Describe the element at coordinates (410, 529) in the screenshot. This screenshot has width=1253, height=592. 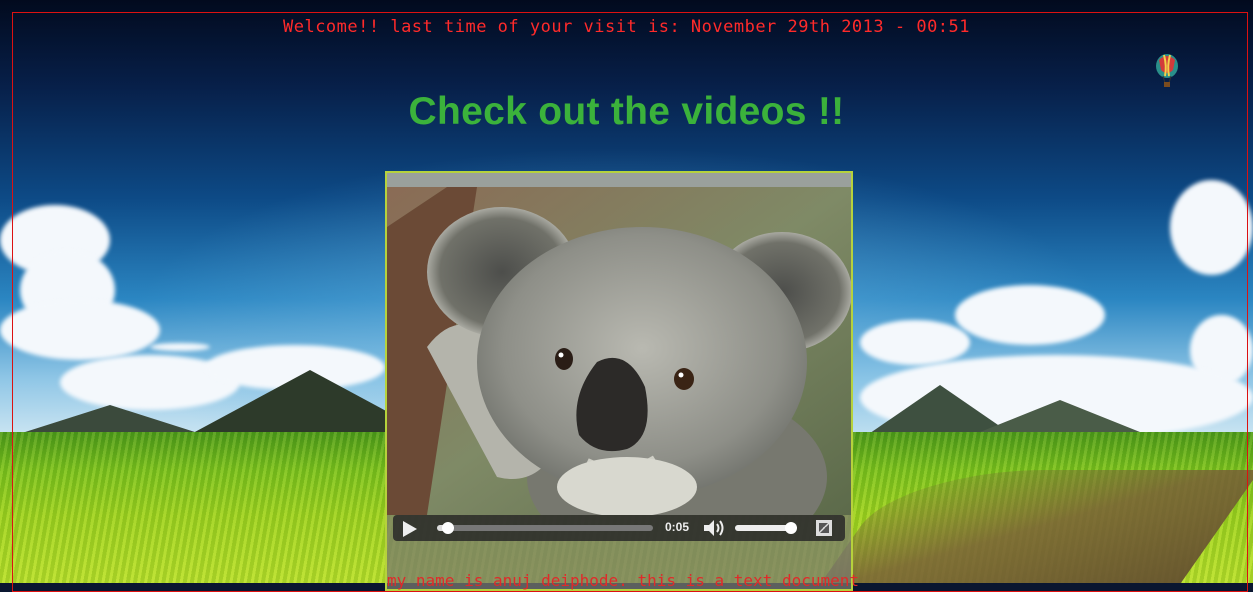
I see `play-icon` at that location.